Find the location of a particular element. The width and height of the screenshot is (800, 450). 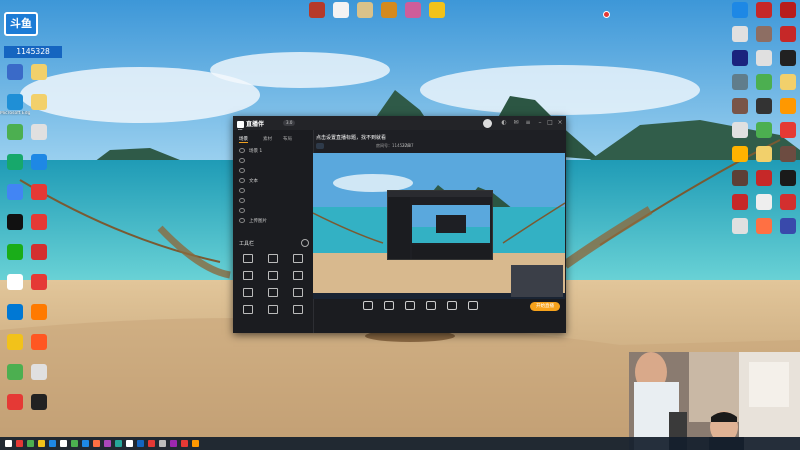

tools-settings-icon is located at coordinates (305, 243).